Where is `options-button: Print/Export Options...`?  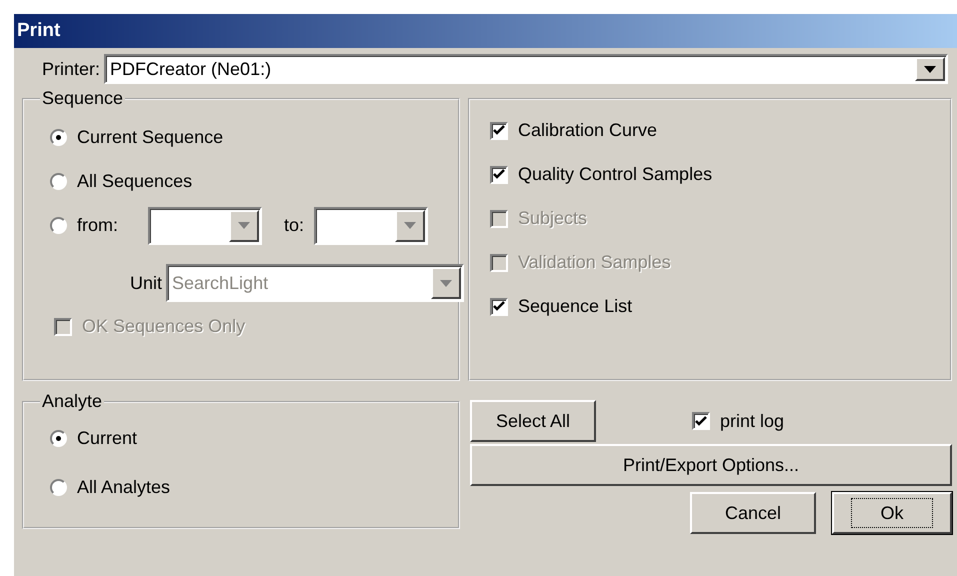
options-button: Print/Export Options... is located at coordinates (711, 465).